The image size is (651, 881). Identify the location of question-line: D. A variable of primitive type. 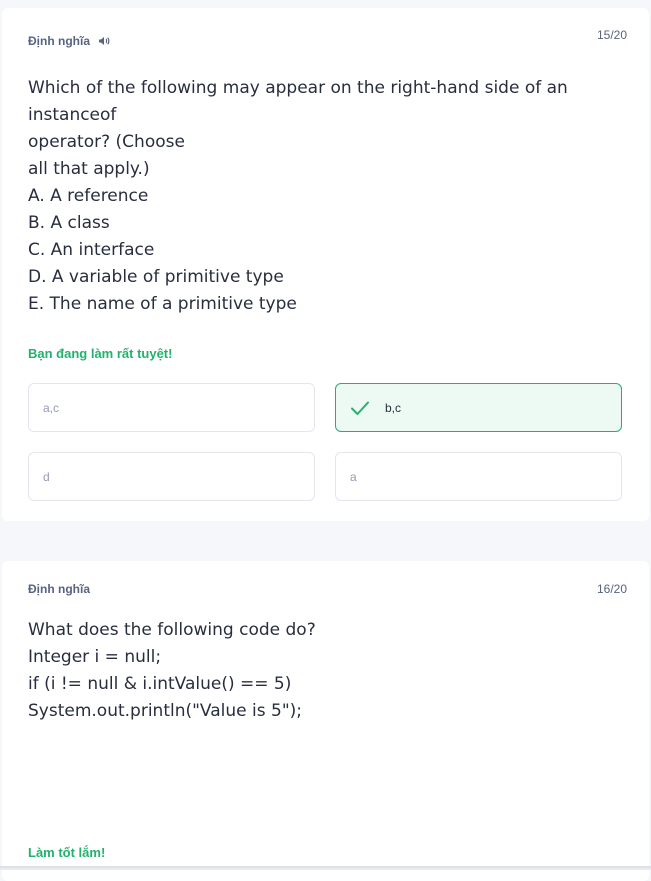
(156, 277).